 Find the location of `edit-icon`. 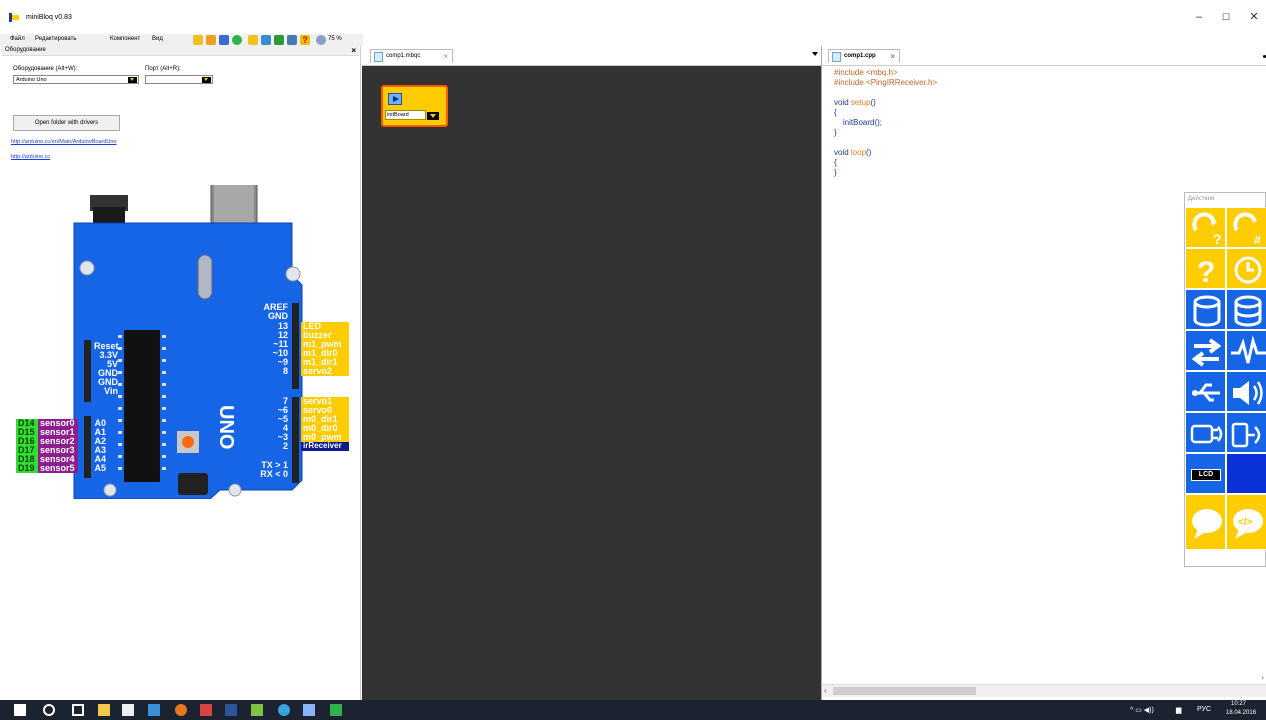

edit-icon is located at coordinates (266, 40).